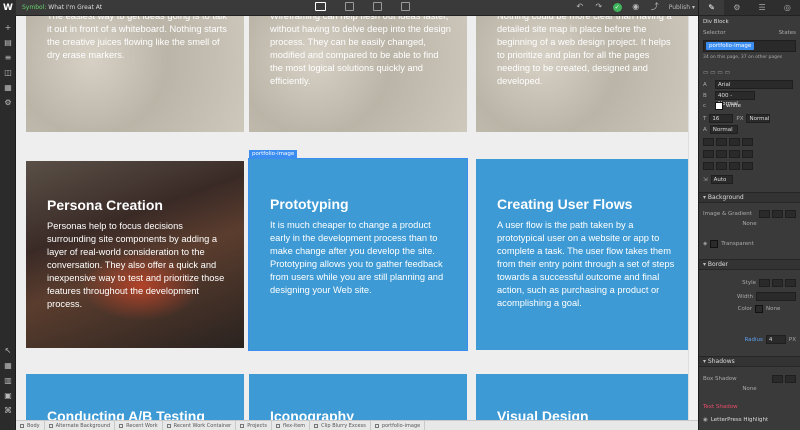  What do you see at coordinates (721, 118) in the screenshot?
I see `font-size-input: 16` at bounding box center [721, 118].